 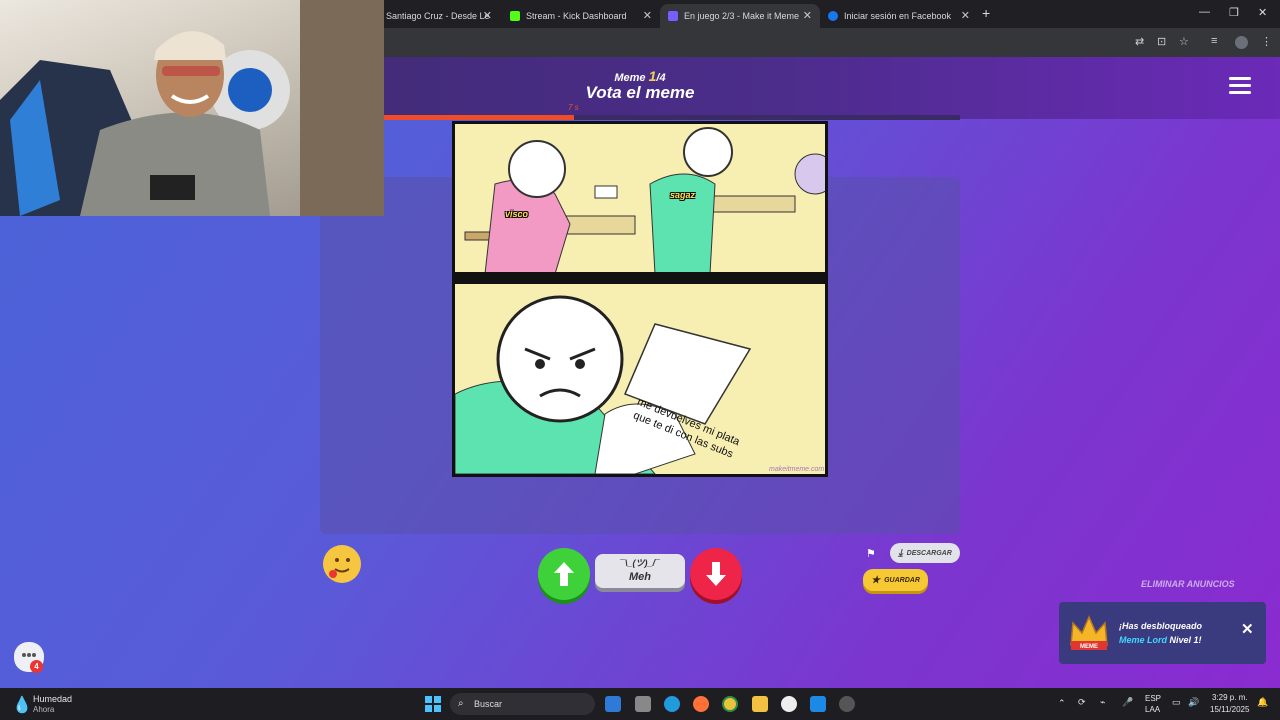 I want to click on timer-fill, so click(x=479, y=117).